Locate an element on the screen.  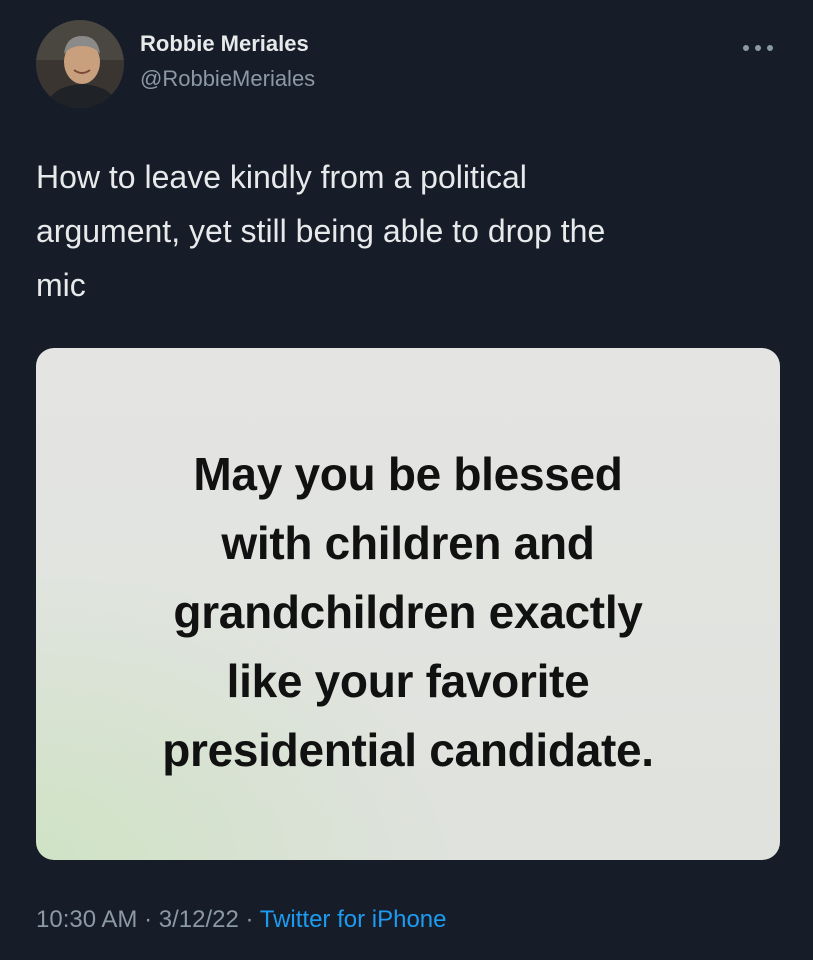
avatar-photo-icon is located at coordinates (80, 64).